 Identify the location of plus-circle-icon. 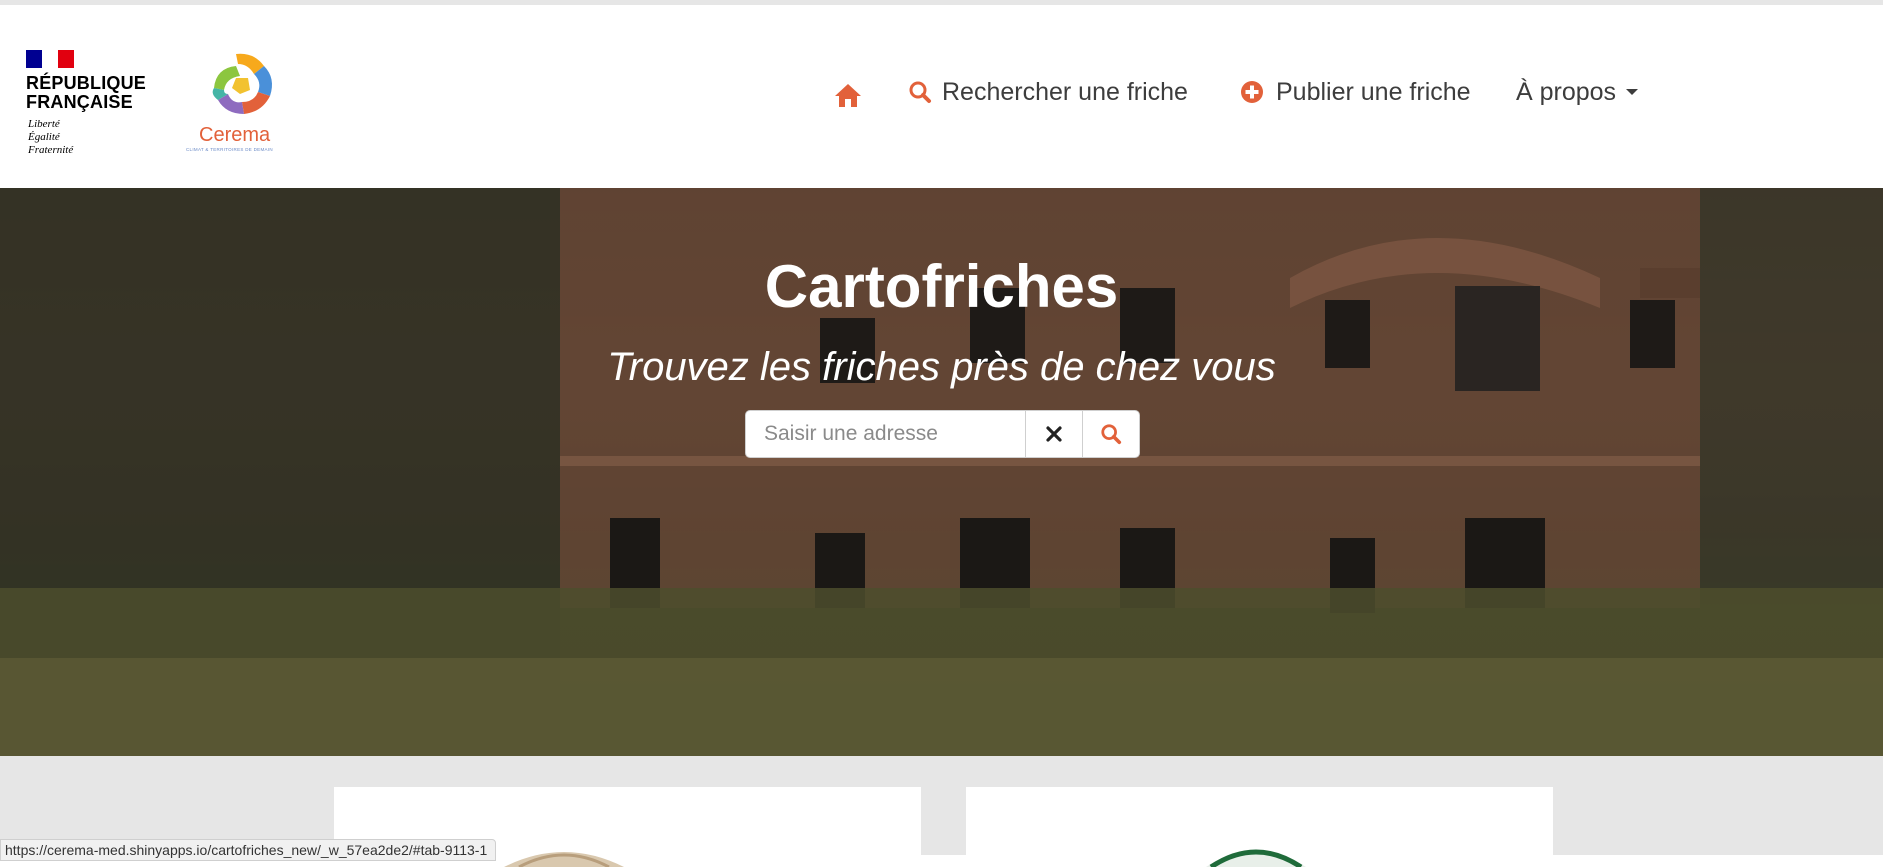
(1252, 92).